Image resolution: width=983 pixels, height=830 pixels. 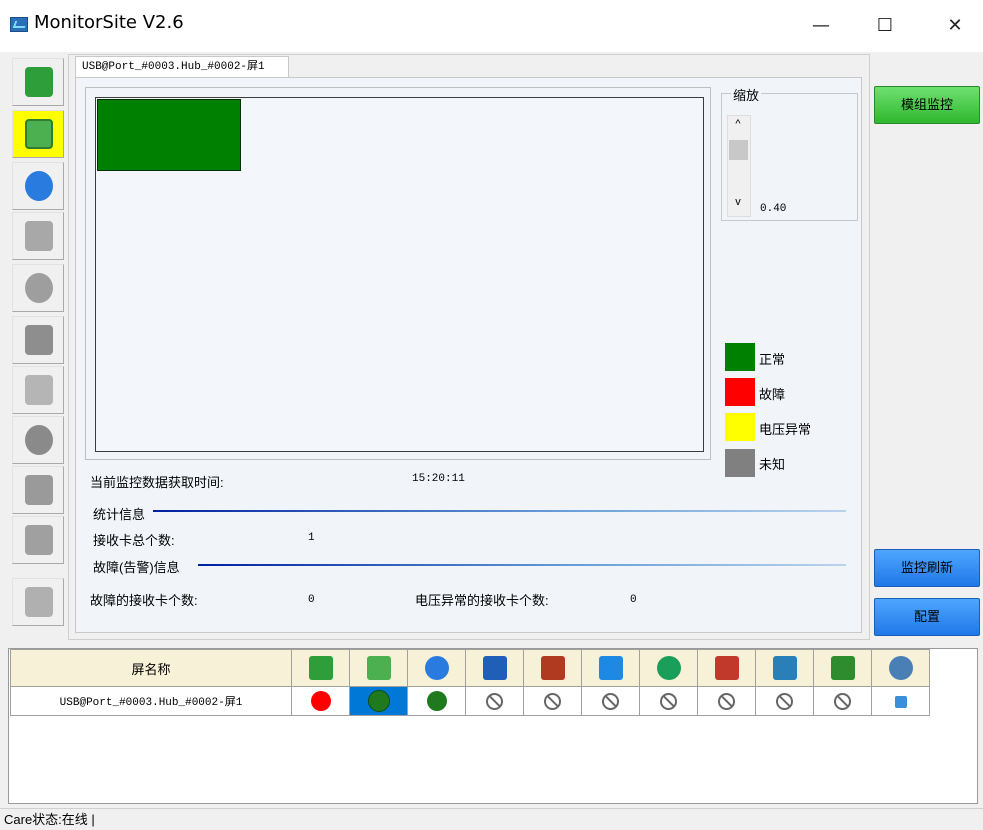 What do you see at coordinates (157, 482) in the screenshot?
I see `fetch-time-label: 当前监控数据获取时间:` at bounding box center [157, 482].